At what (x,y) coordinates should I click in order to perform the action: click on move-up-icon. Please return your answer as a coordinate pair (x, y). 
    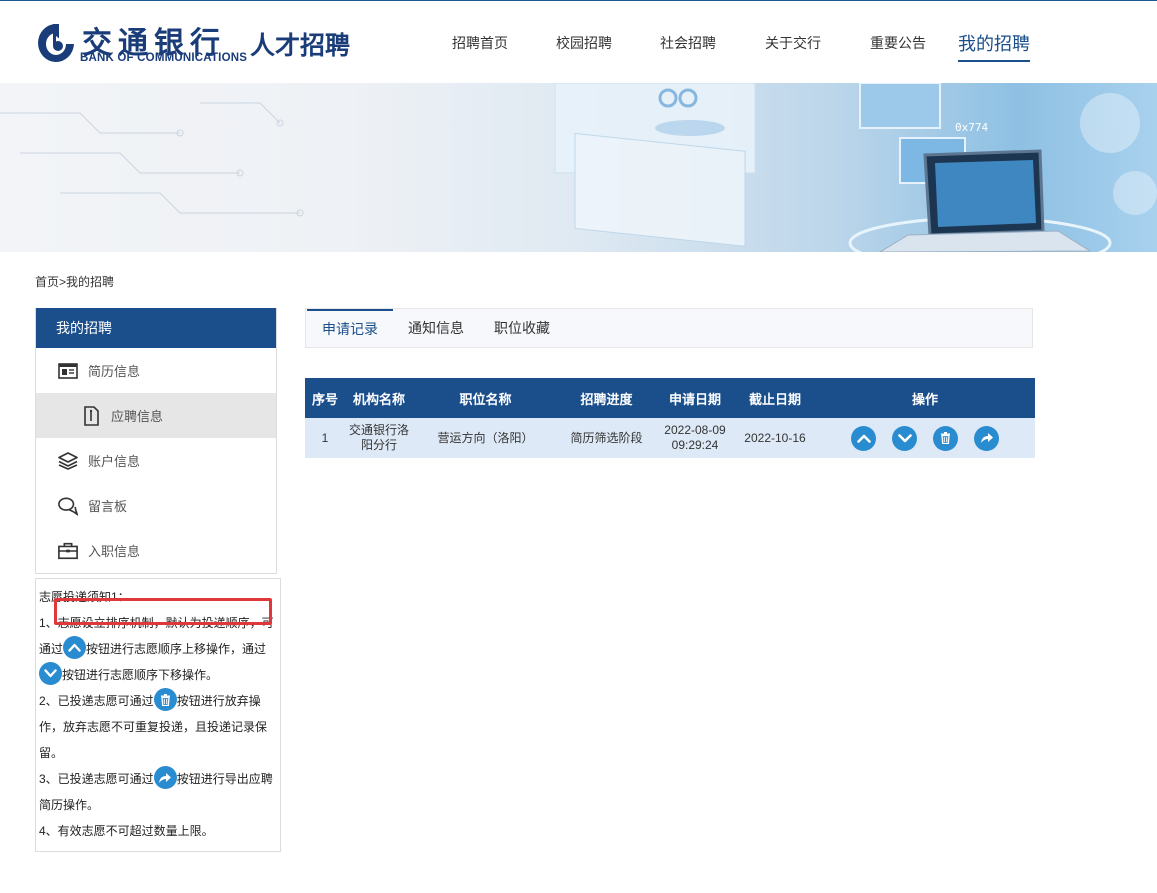
    Looking at the image, I should click on (75, 648).